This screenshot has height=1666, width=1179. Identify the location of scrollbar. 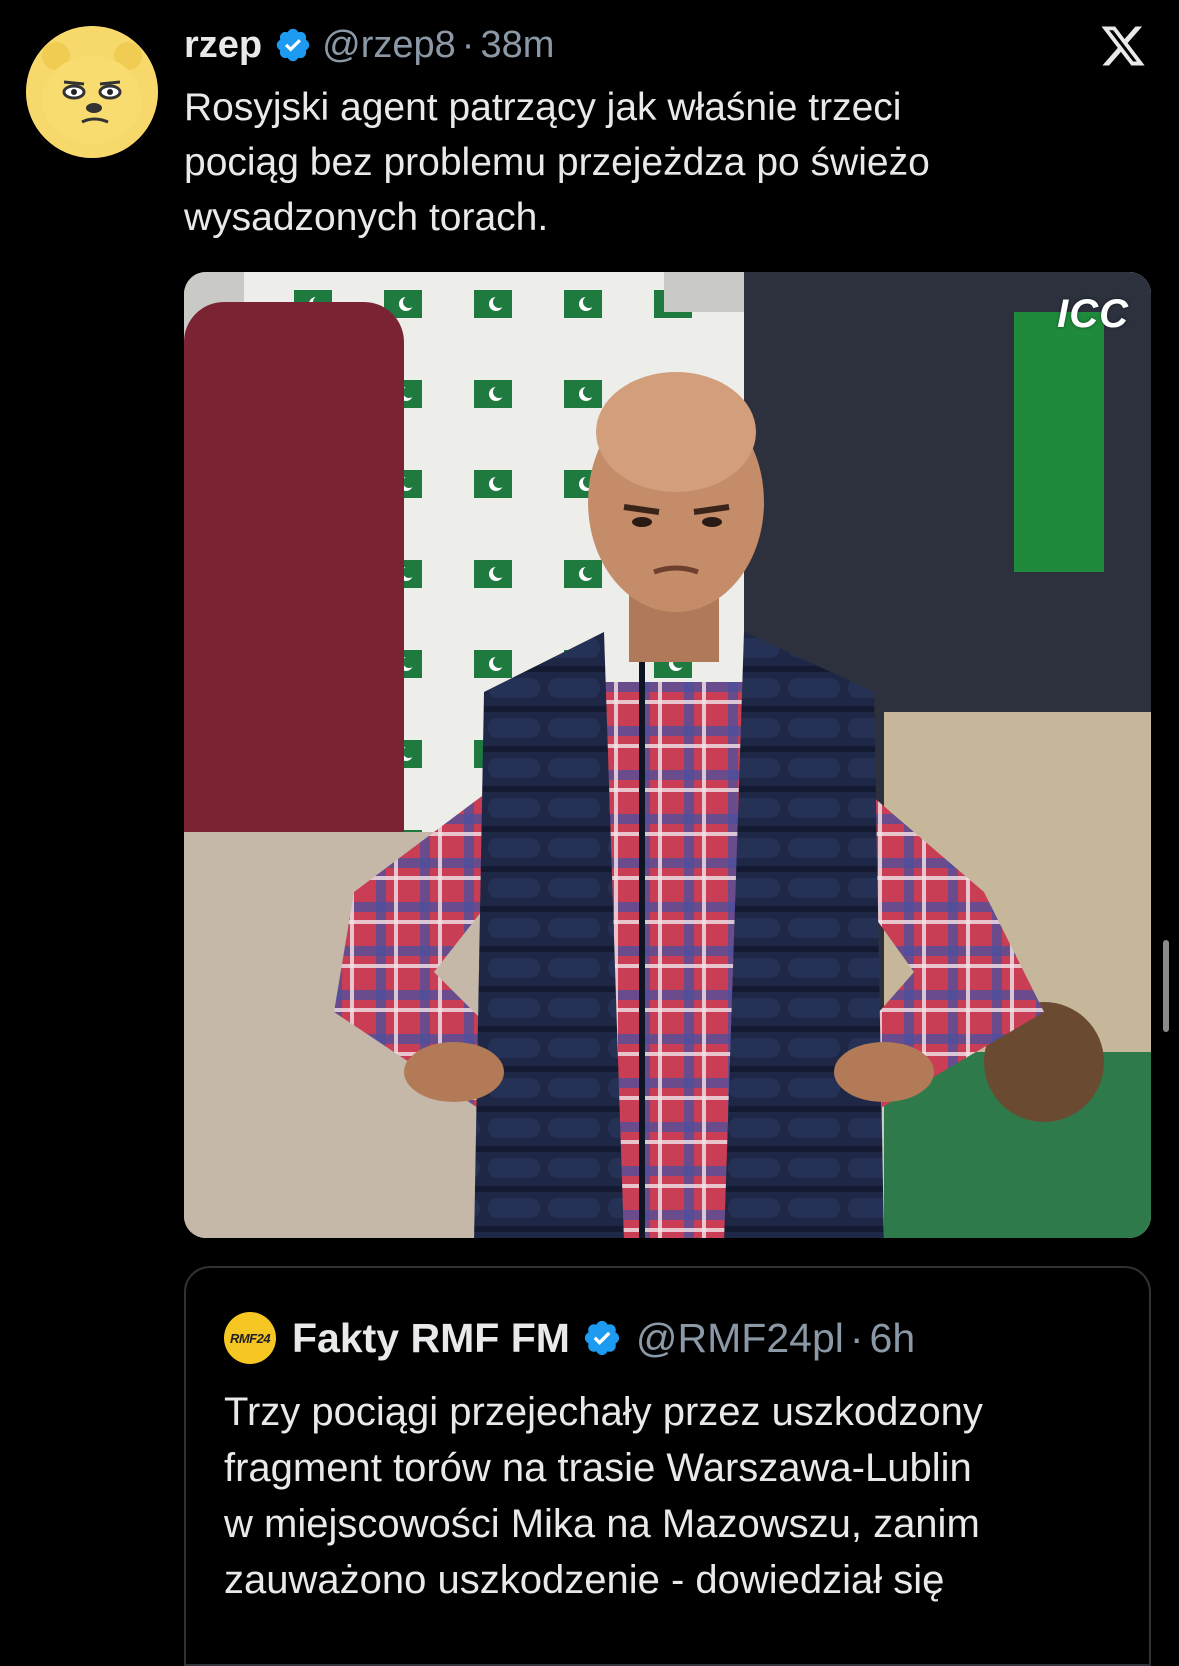
(1166, 986).